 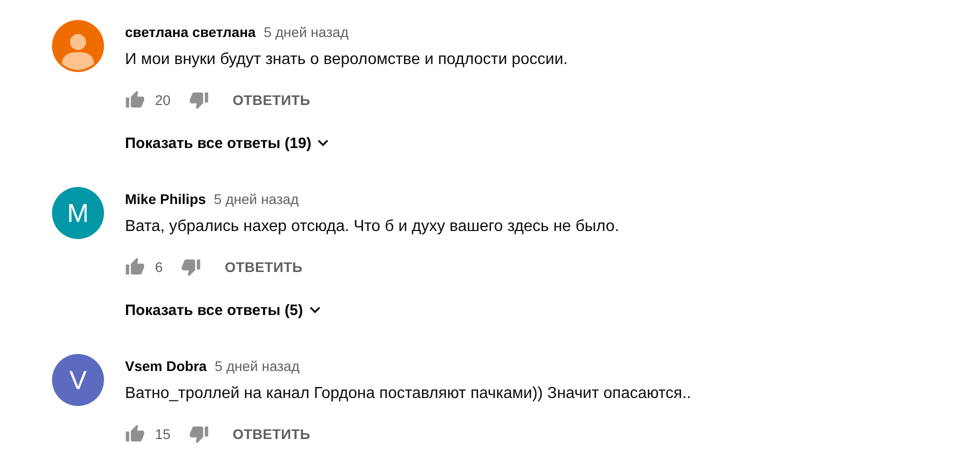 What do you see at coordinates (227, 143) in the screenshot?
I see `show-replies-button: Показать все ответы (19)` at bounding box center [227, 143].